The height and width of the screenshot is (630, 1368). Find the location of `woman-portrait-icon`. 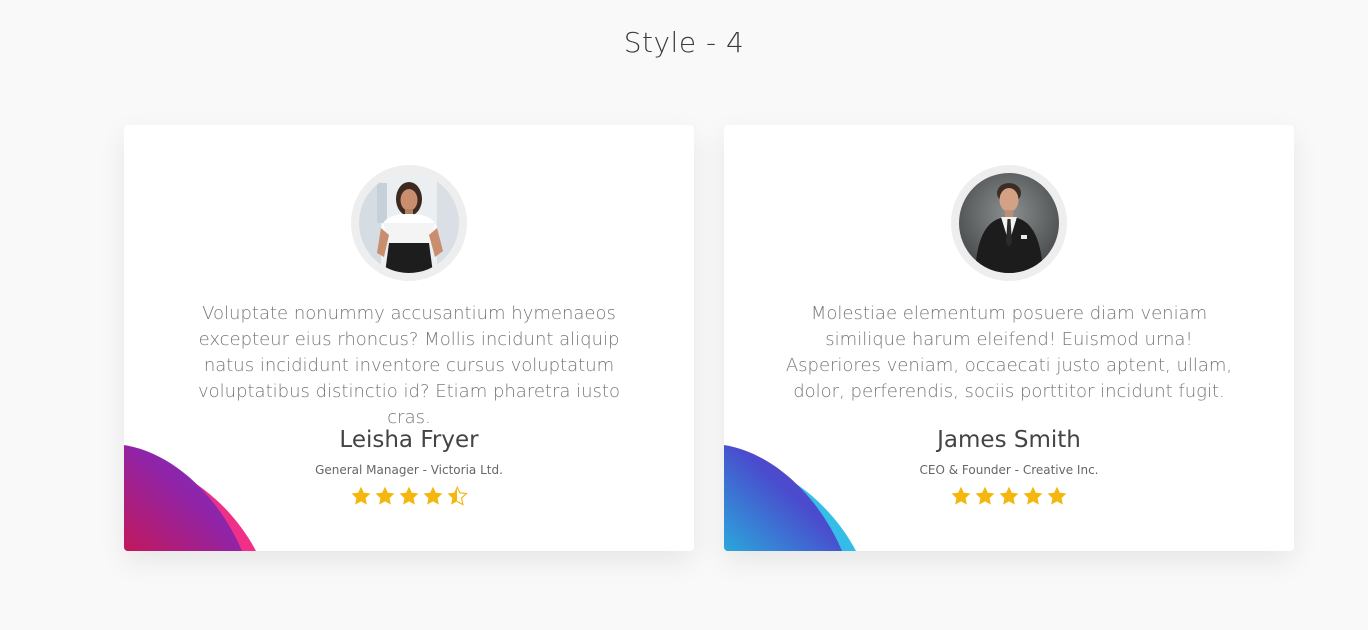

woman-portrait-icon is located at coordinates (409, 223).